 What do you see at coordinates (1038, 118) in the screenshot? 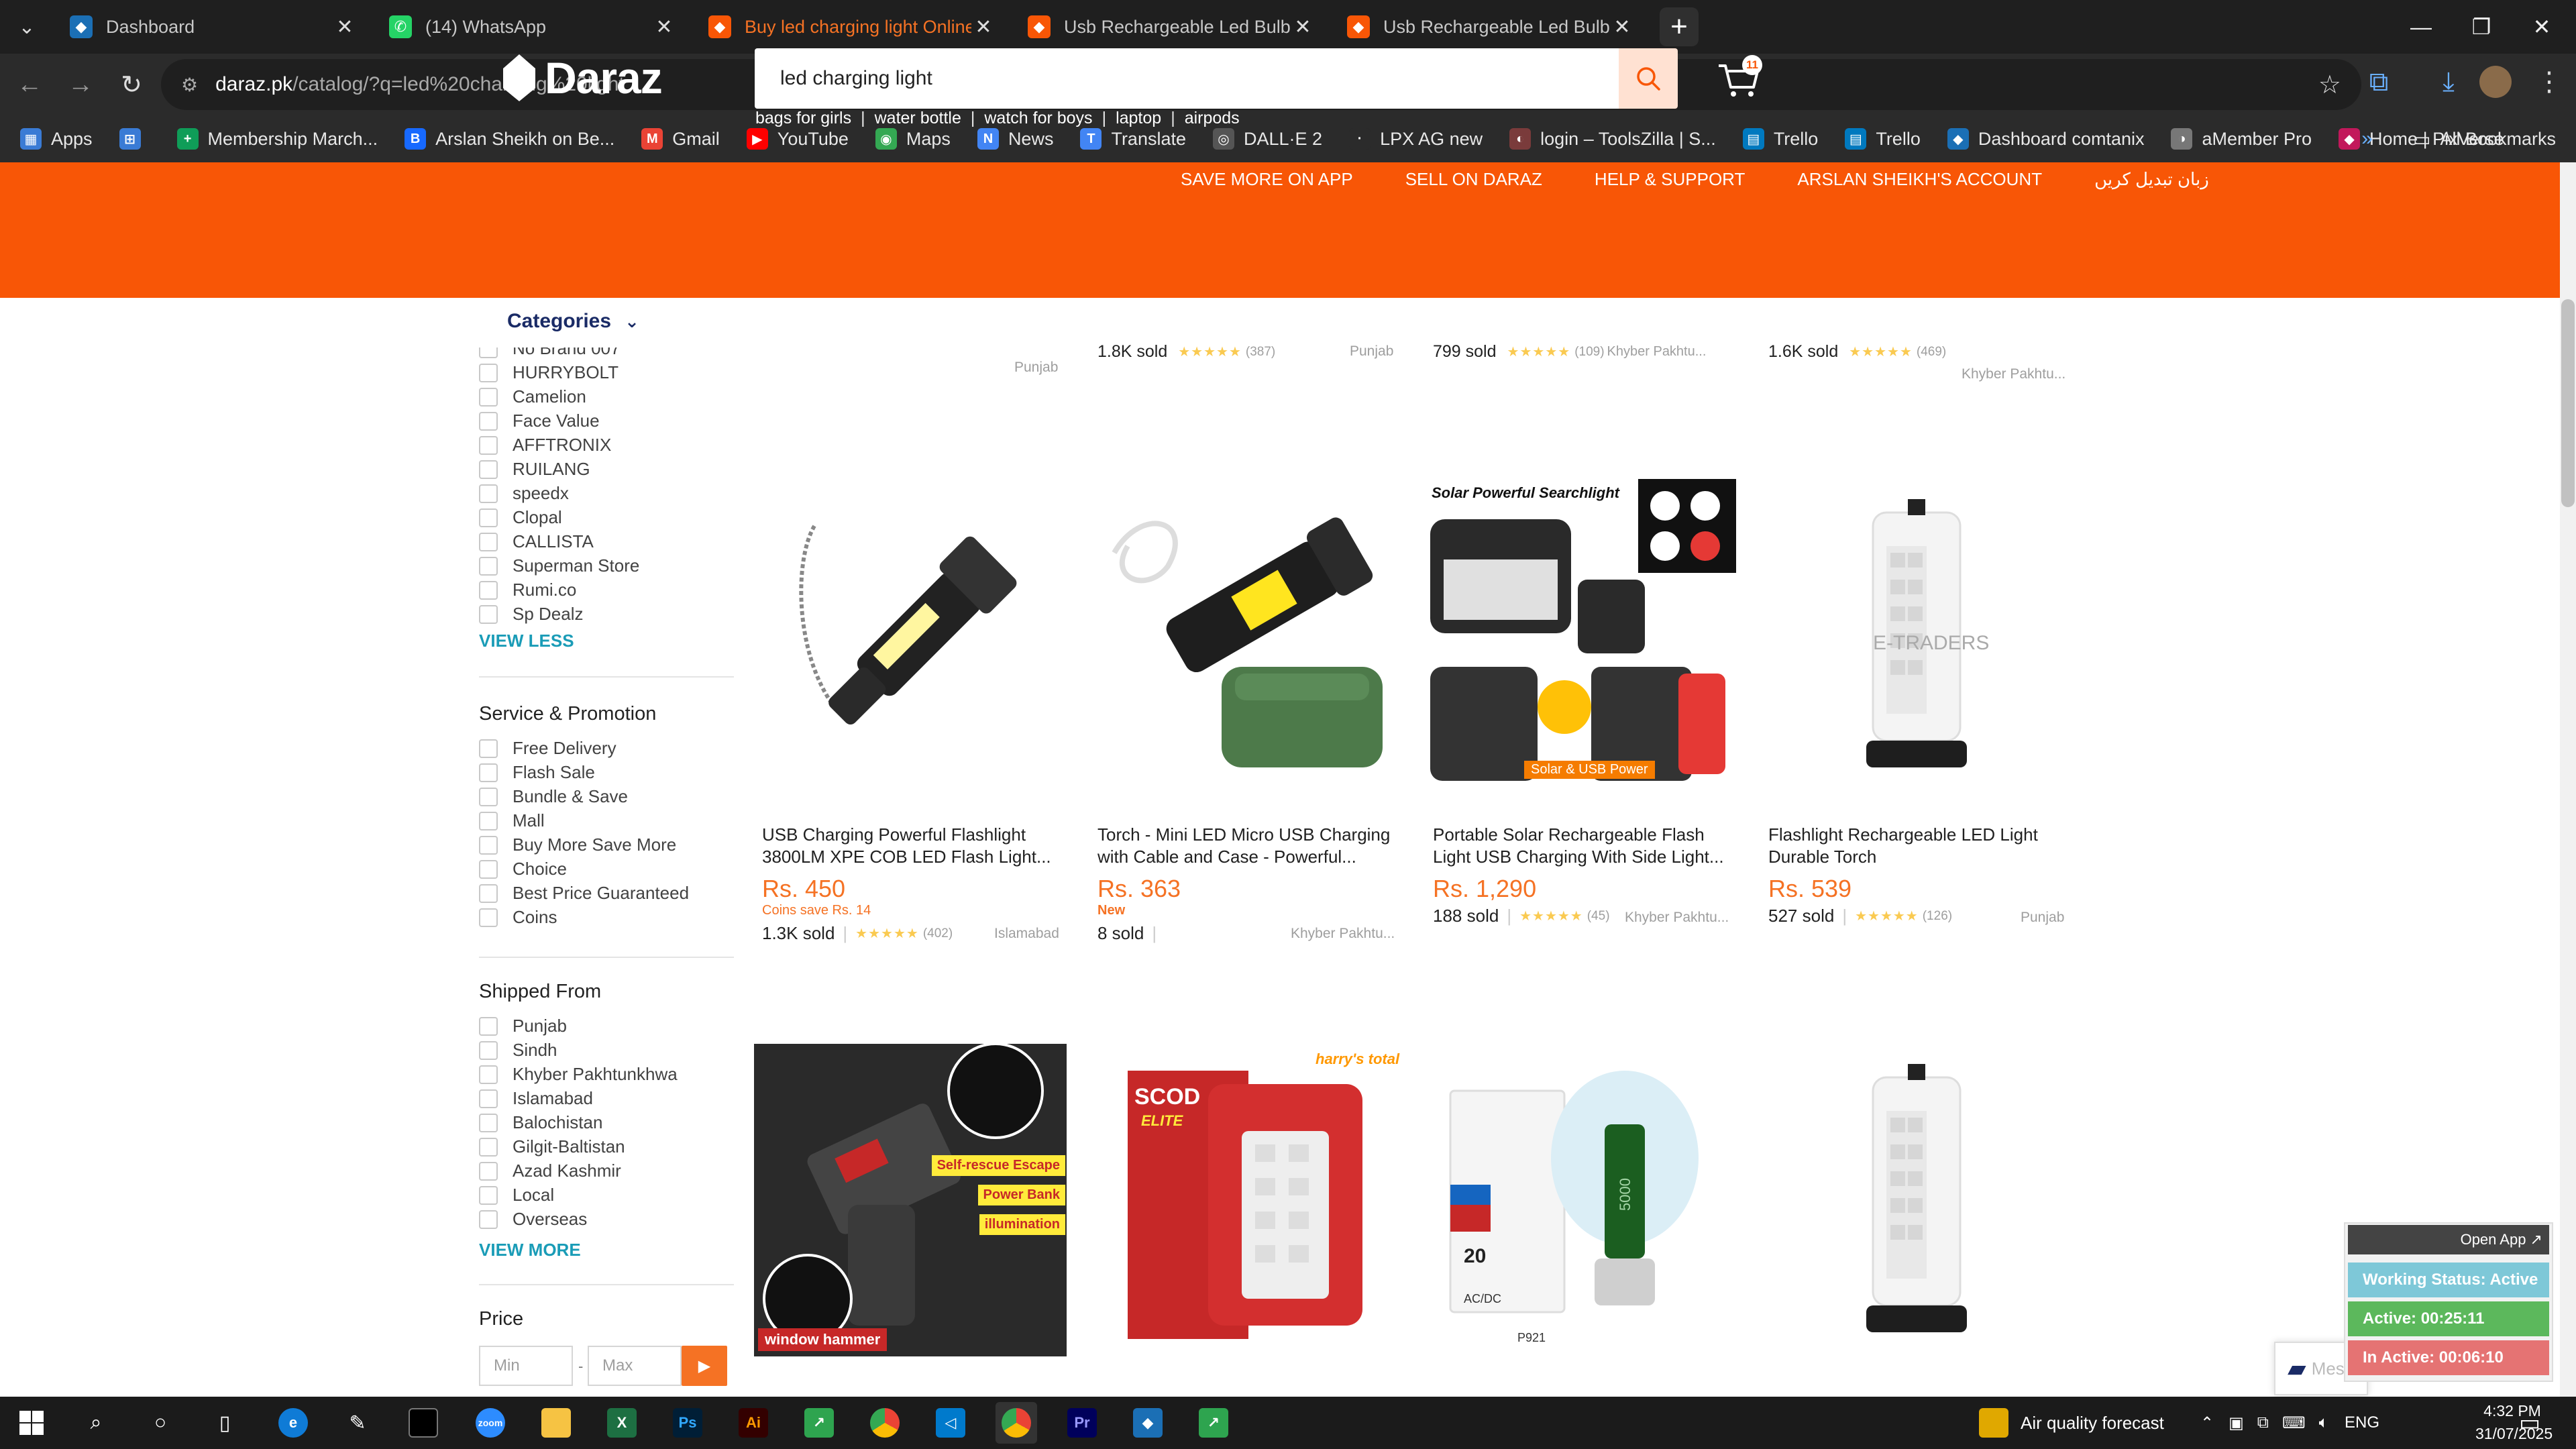
I see `search-suggestion: watch for boys` at bounding box center [1038, 118].